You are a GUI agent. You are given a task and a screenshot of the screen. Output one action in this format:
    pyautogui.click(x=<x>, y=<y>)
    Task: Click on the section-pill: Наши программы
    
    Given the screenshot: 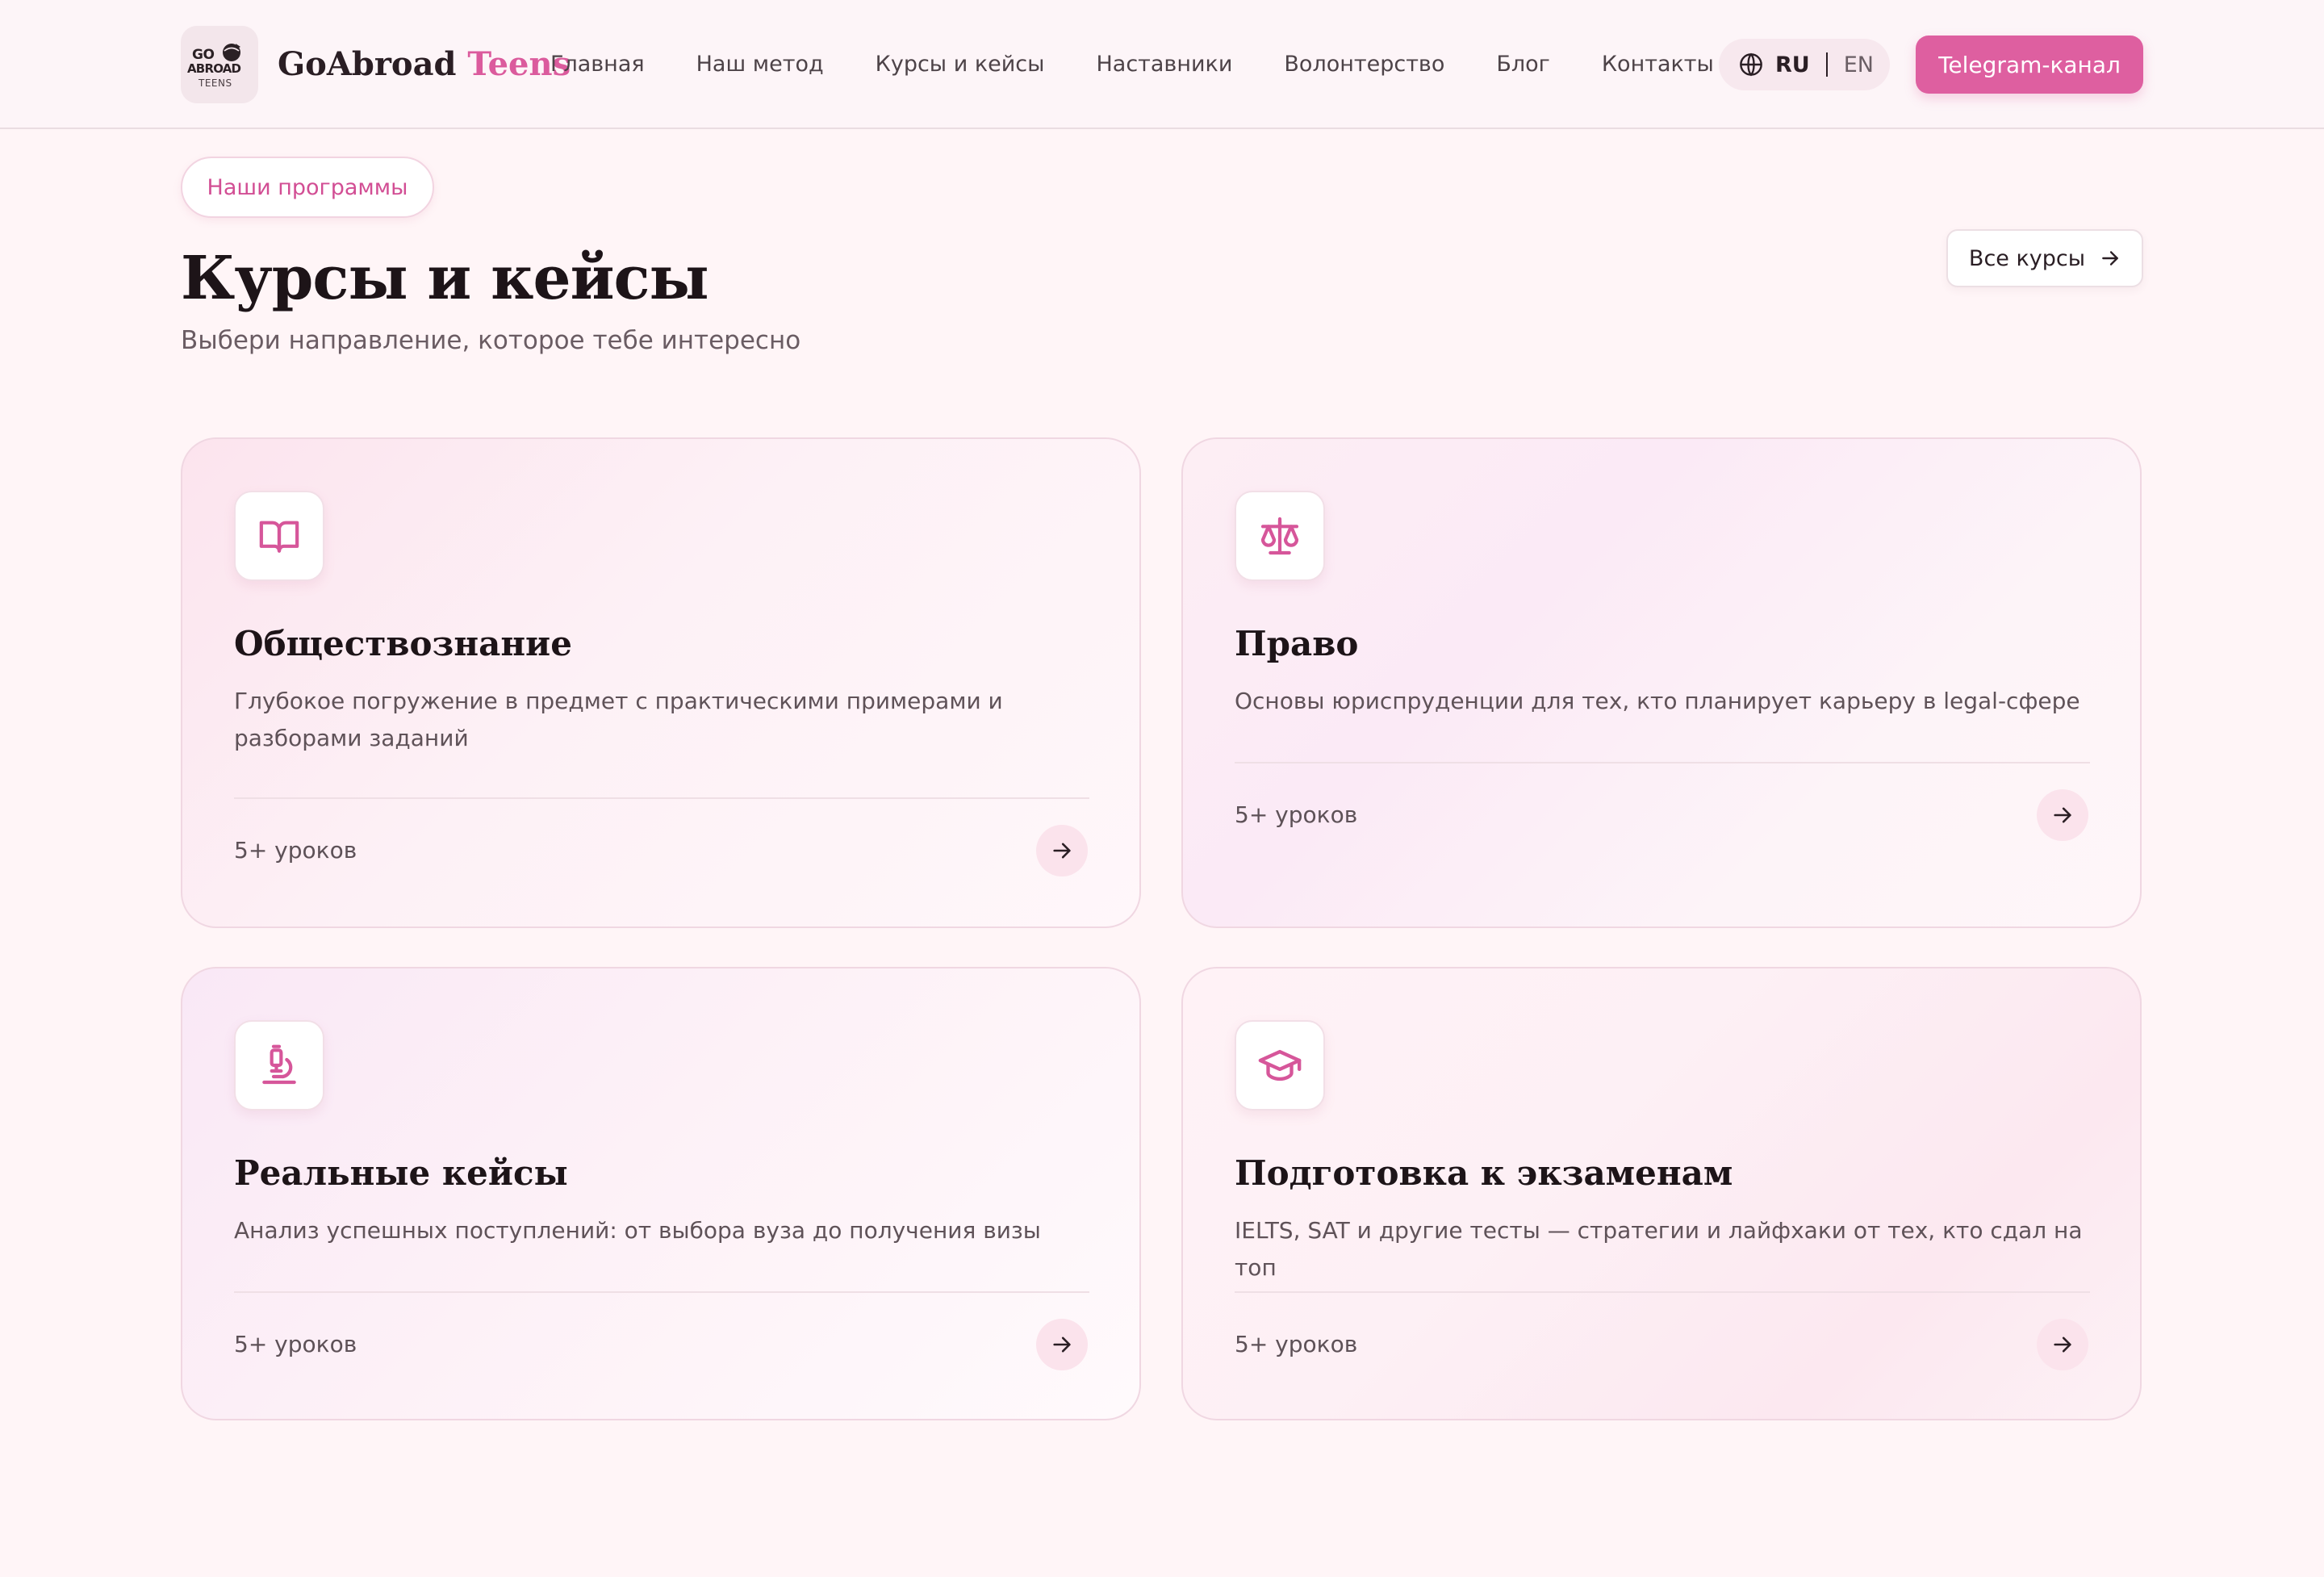 What is the action you would take?
    pyautogui.click(x=307, y=187)
    